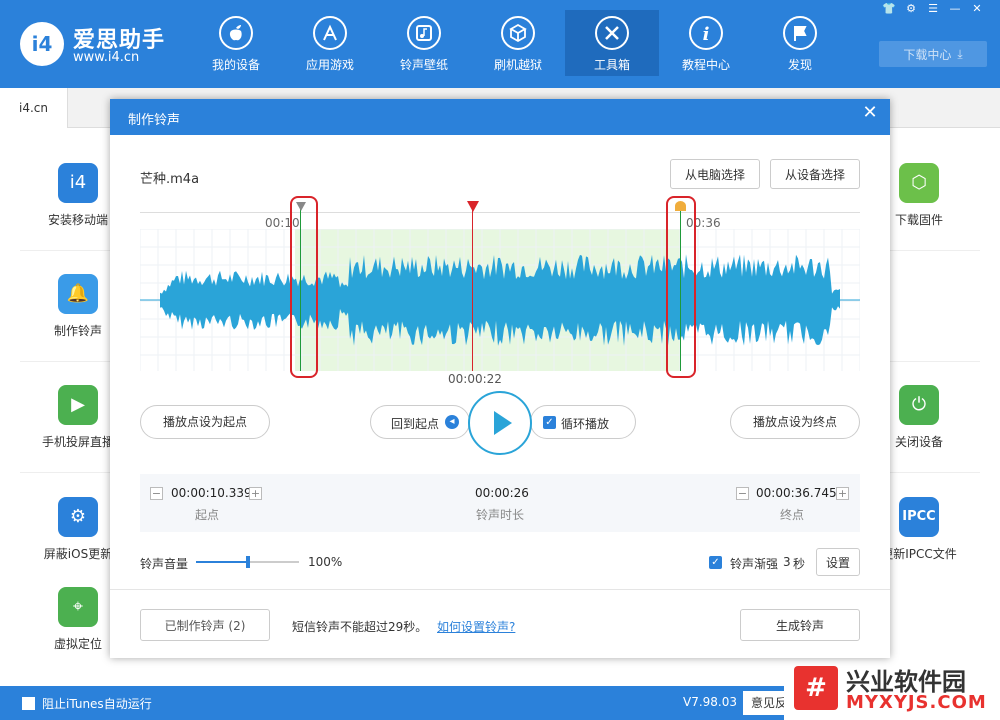  I want to click on nav-label: 铃声壁纸, so click(423, 65).